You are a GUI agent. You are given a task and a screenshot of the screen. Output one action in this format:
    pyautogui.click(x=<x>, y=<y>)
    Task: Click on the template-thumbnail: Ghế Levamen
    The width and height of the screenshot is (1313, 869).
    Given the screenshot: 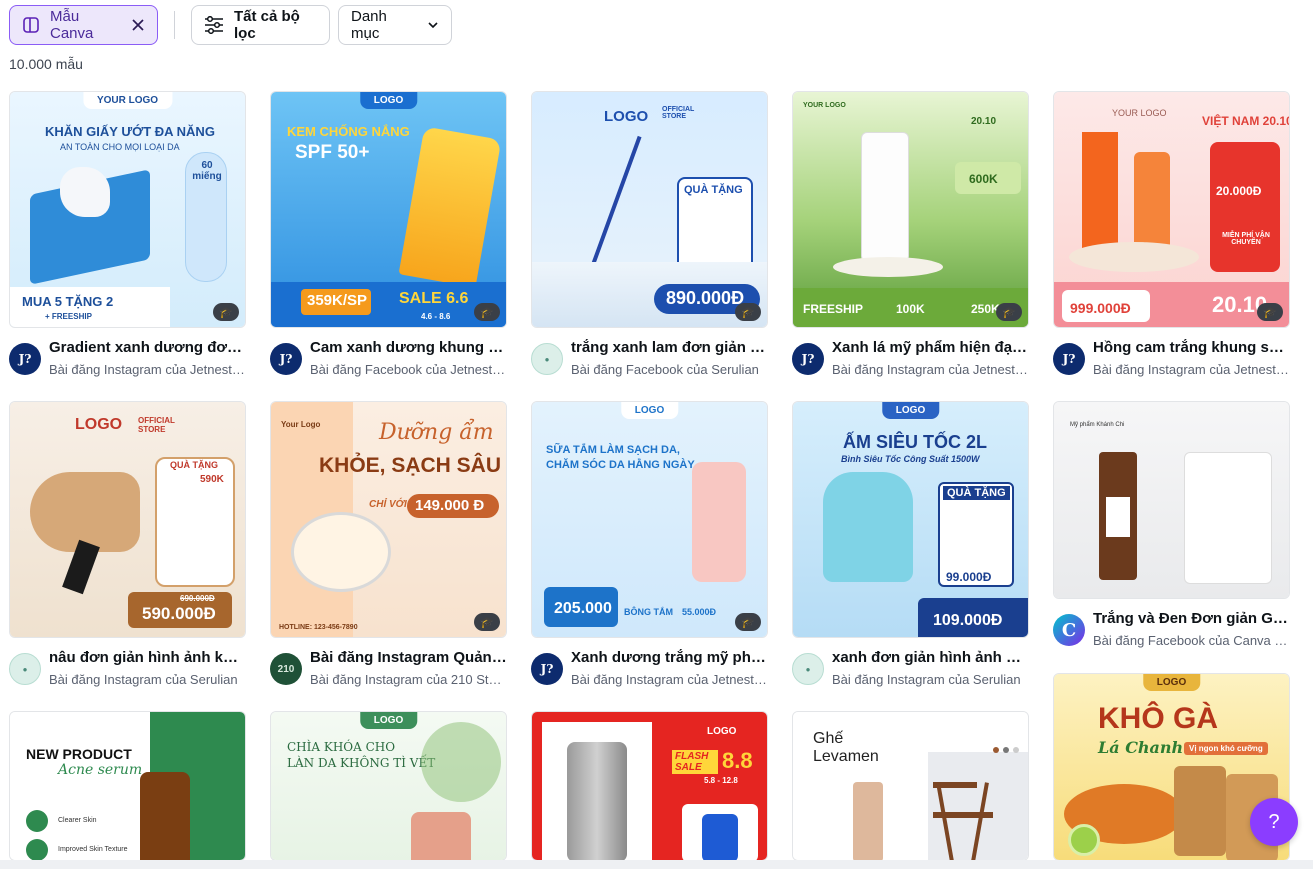 What is the action you would take?
    pyautogui.click(x=910, y=786)
    